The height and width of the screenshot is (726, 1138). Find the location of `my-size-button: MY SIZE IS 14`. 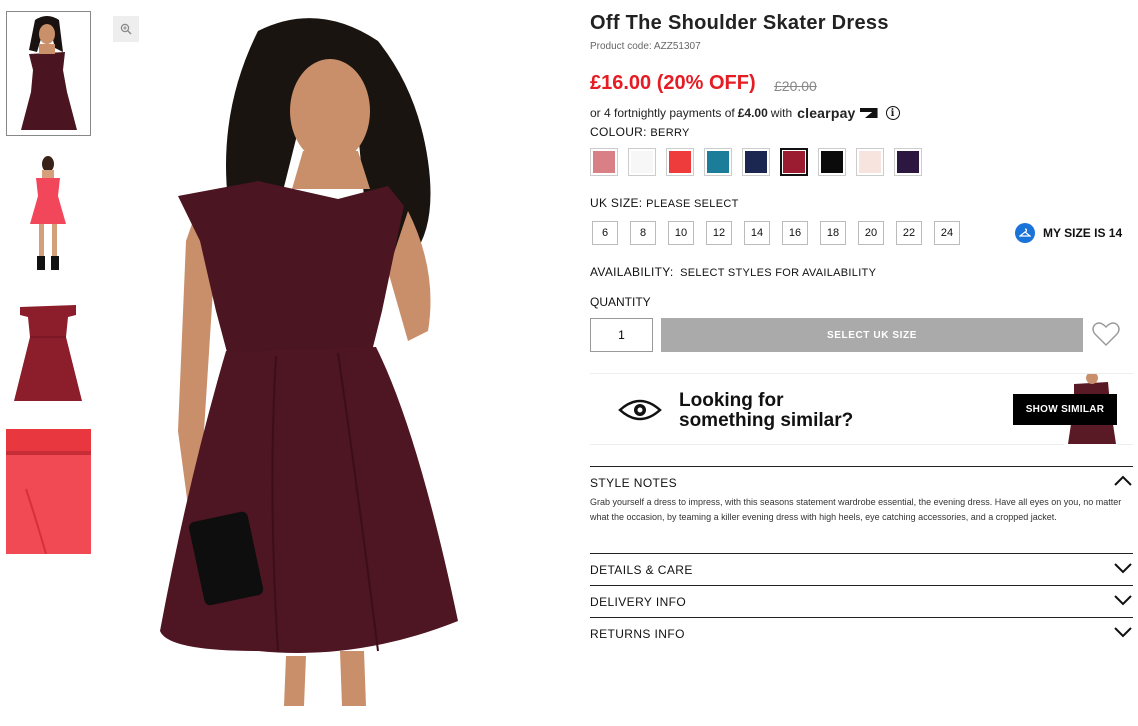

my-size-button: MY SIZE IS 14 is located at coordinates (1068, 233).